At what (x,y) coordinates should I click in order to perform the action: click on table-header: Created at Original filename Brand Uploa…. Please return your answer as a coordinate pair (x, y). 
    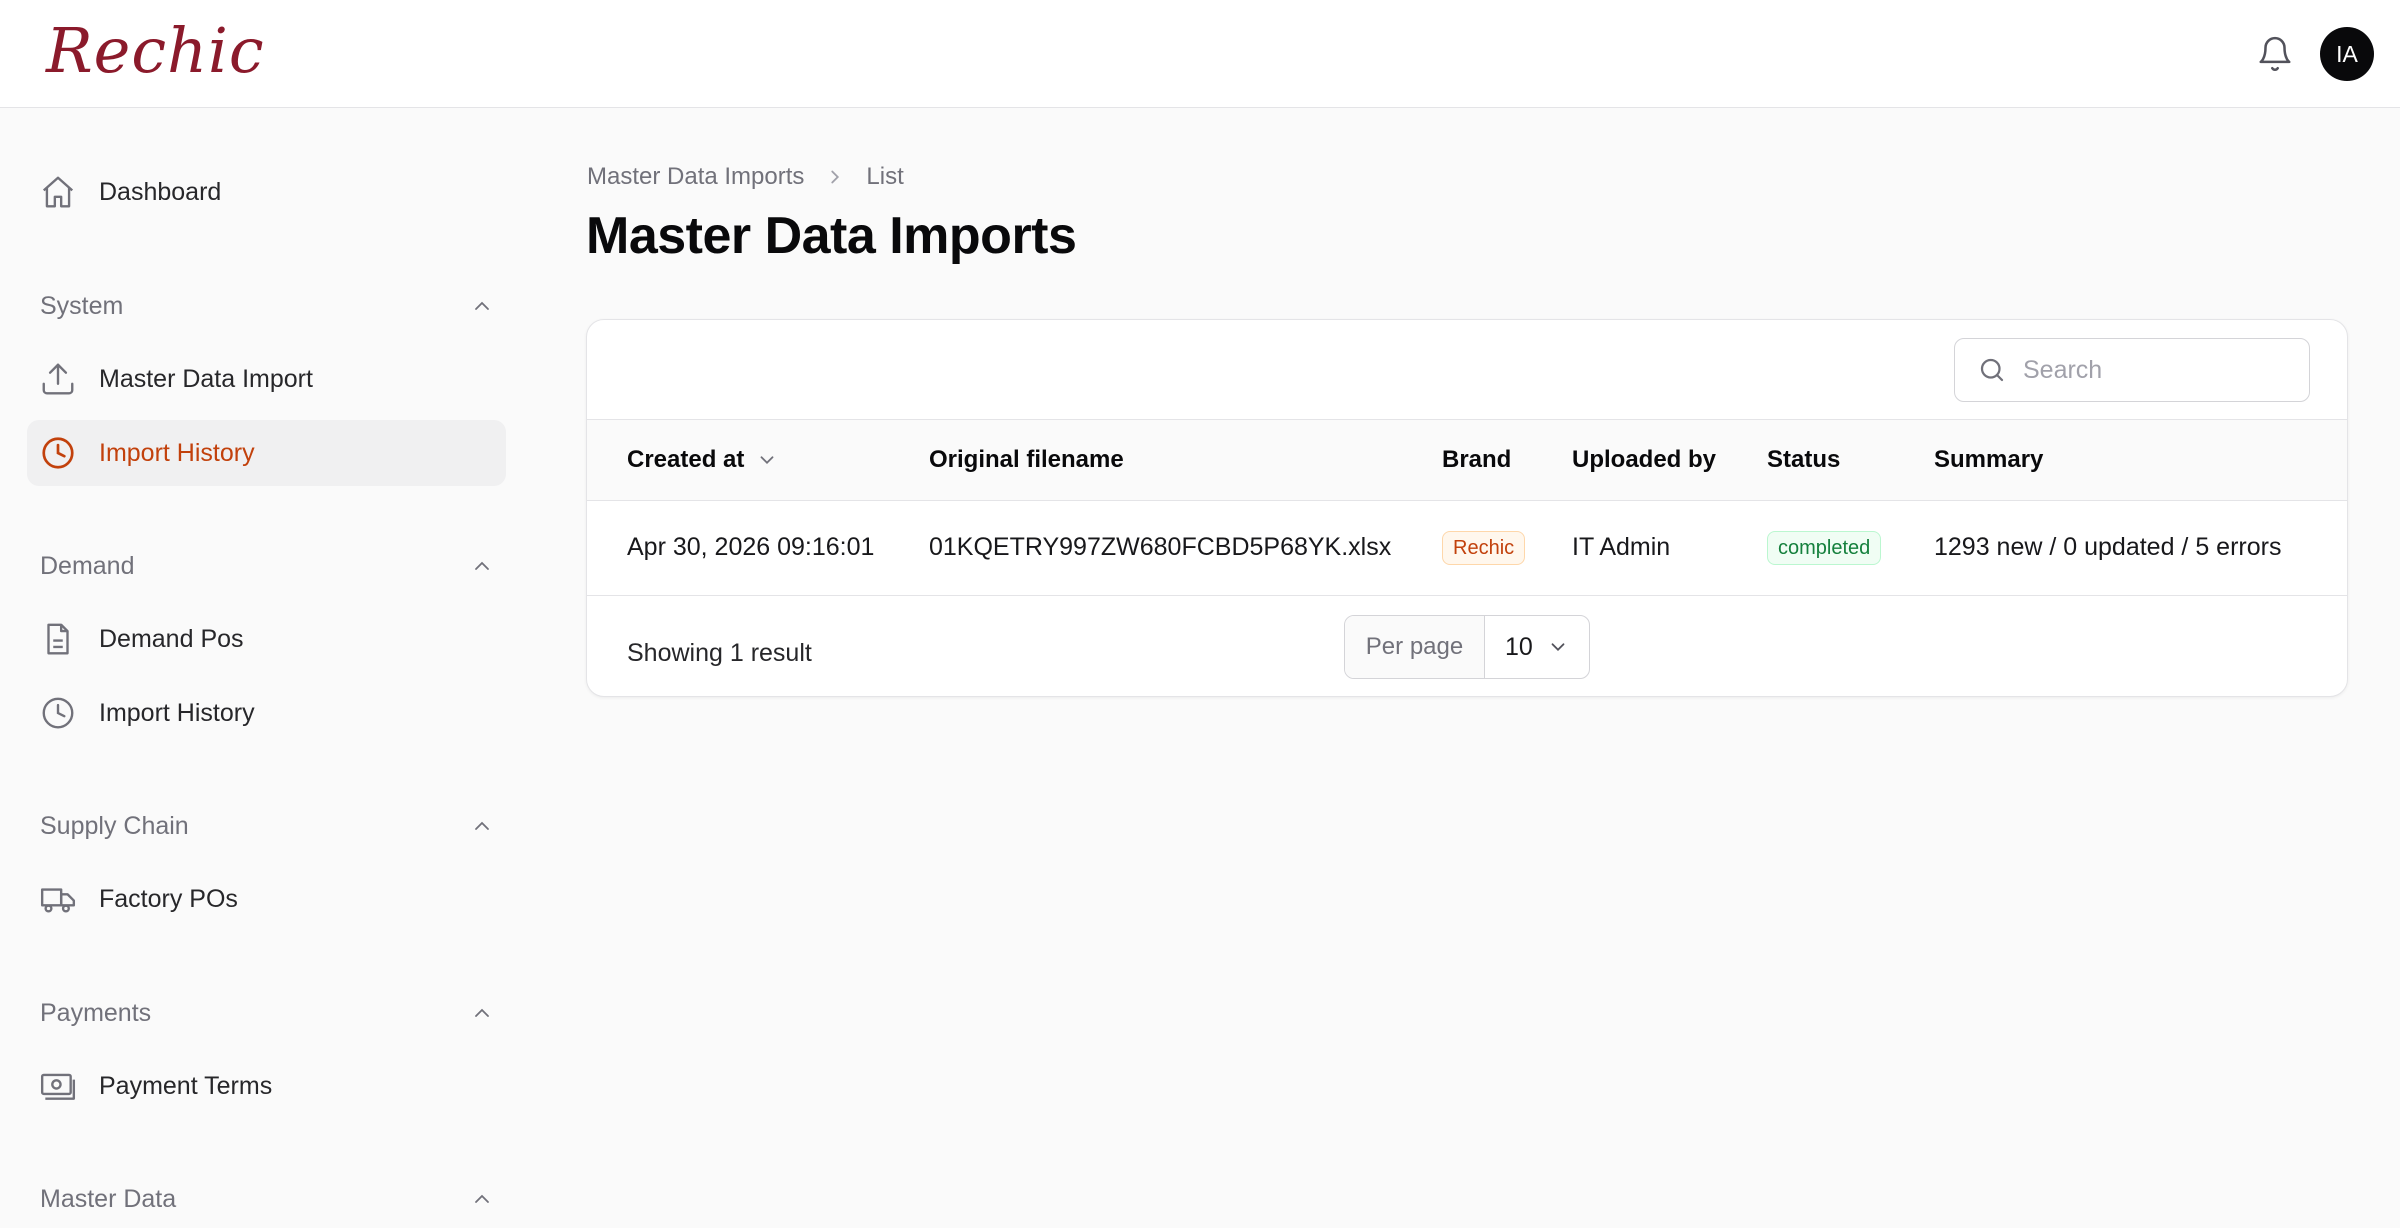
    Looking at the image, I should click on (1467, 460).